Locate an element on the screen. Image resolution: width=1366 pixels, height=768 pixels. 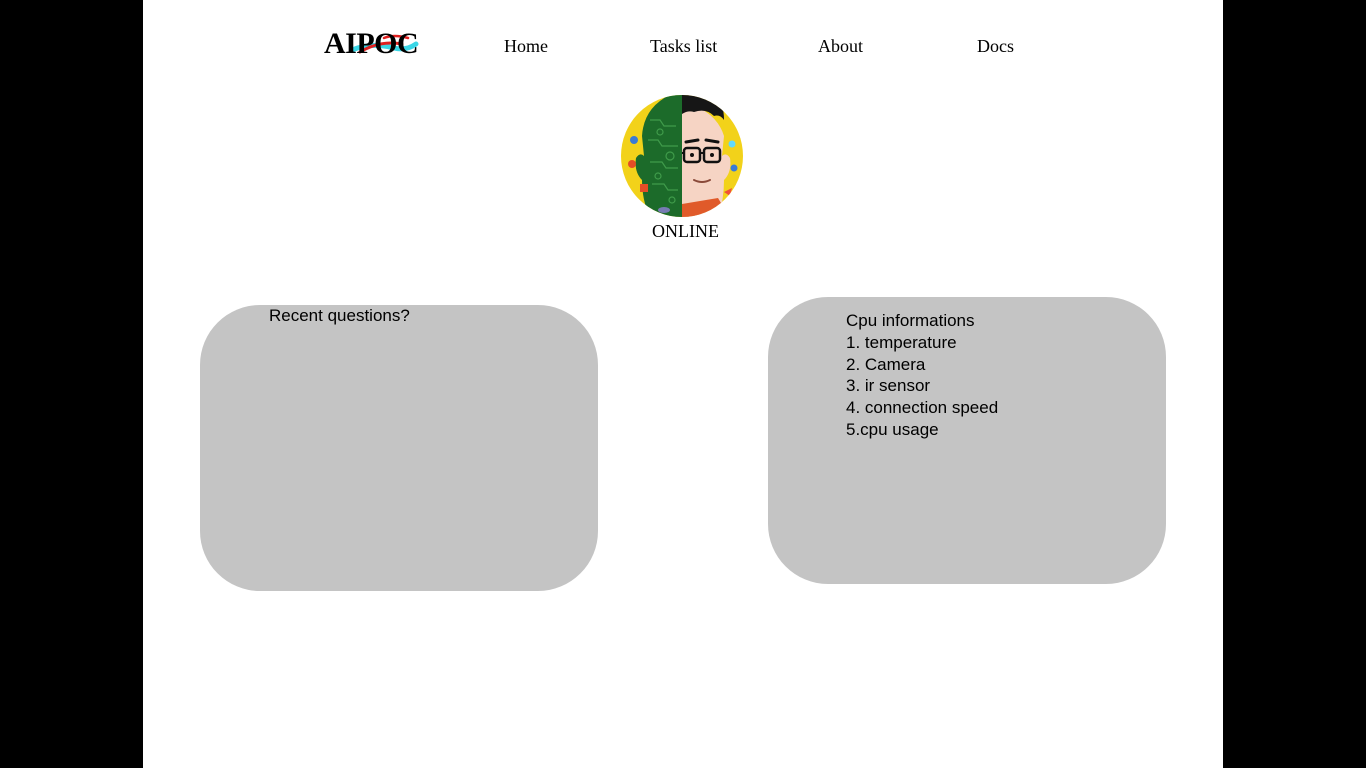
nav-about-link: About is located at coordinates (840, 46).